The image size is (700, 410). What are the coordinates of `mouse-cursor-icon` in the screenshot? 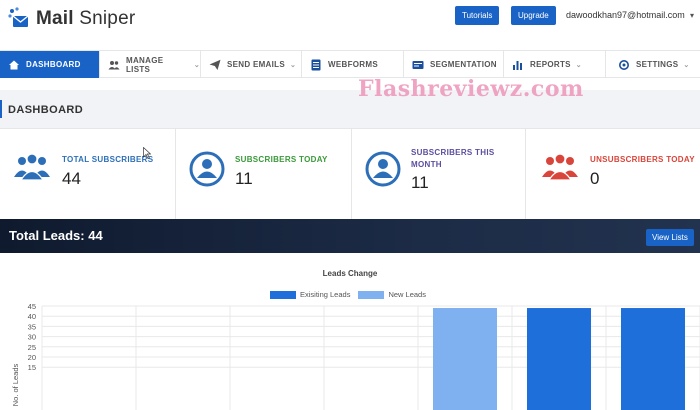 It's located at (147, 153).